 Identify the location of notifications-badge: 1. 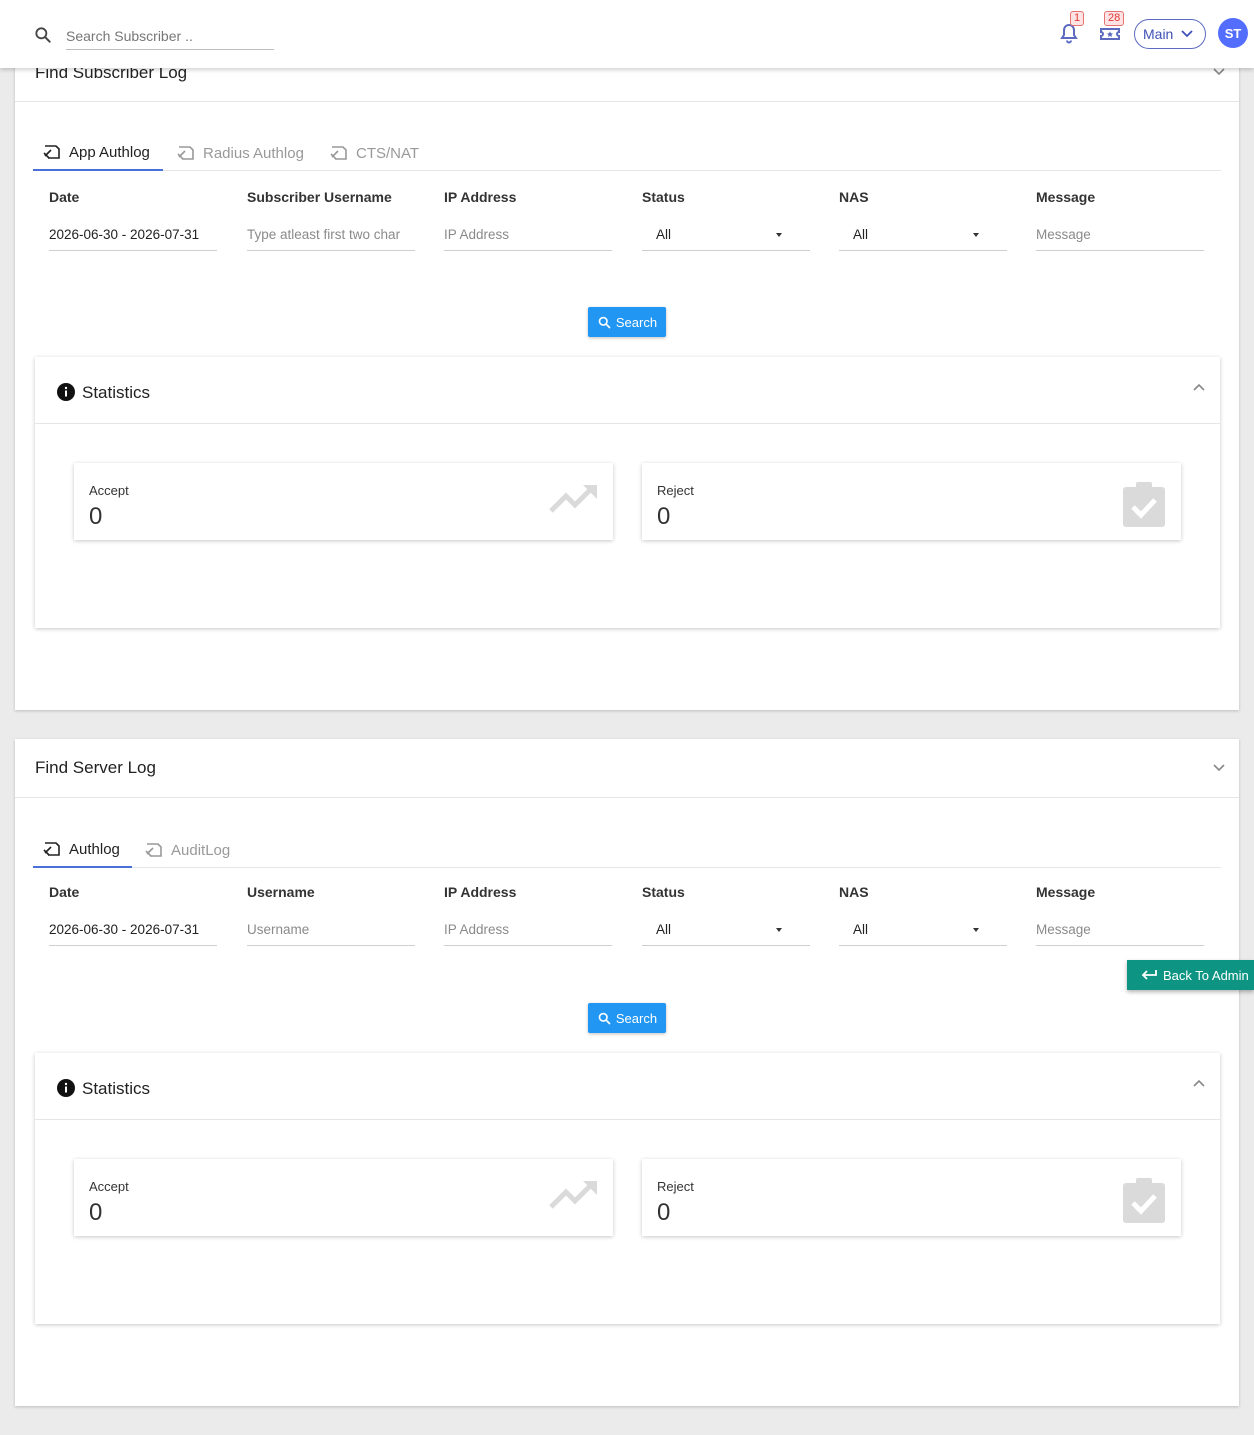
(1077, 18).